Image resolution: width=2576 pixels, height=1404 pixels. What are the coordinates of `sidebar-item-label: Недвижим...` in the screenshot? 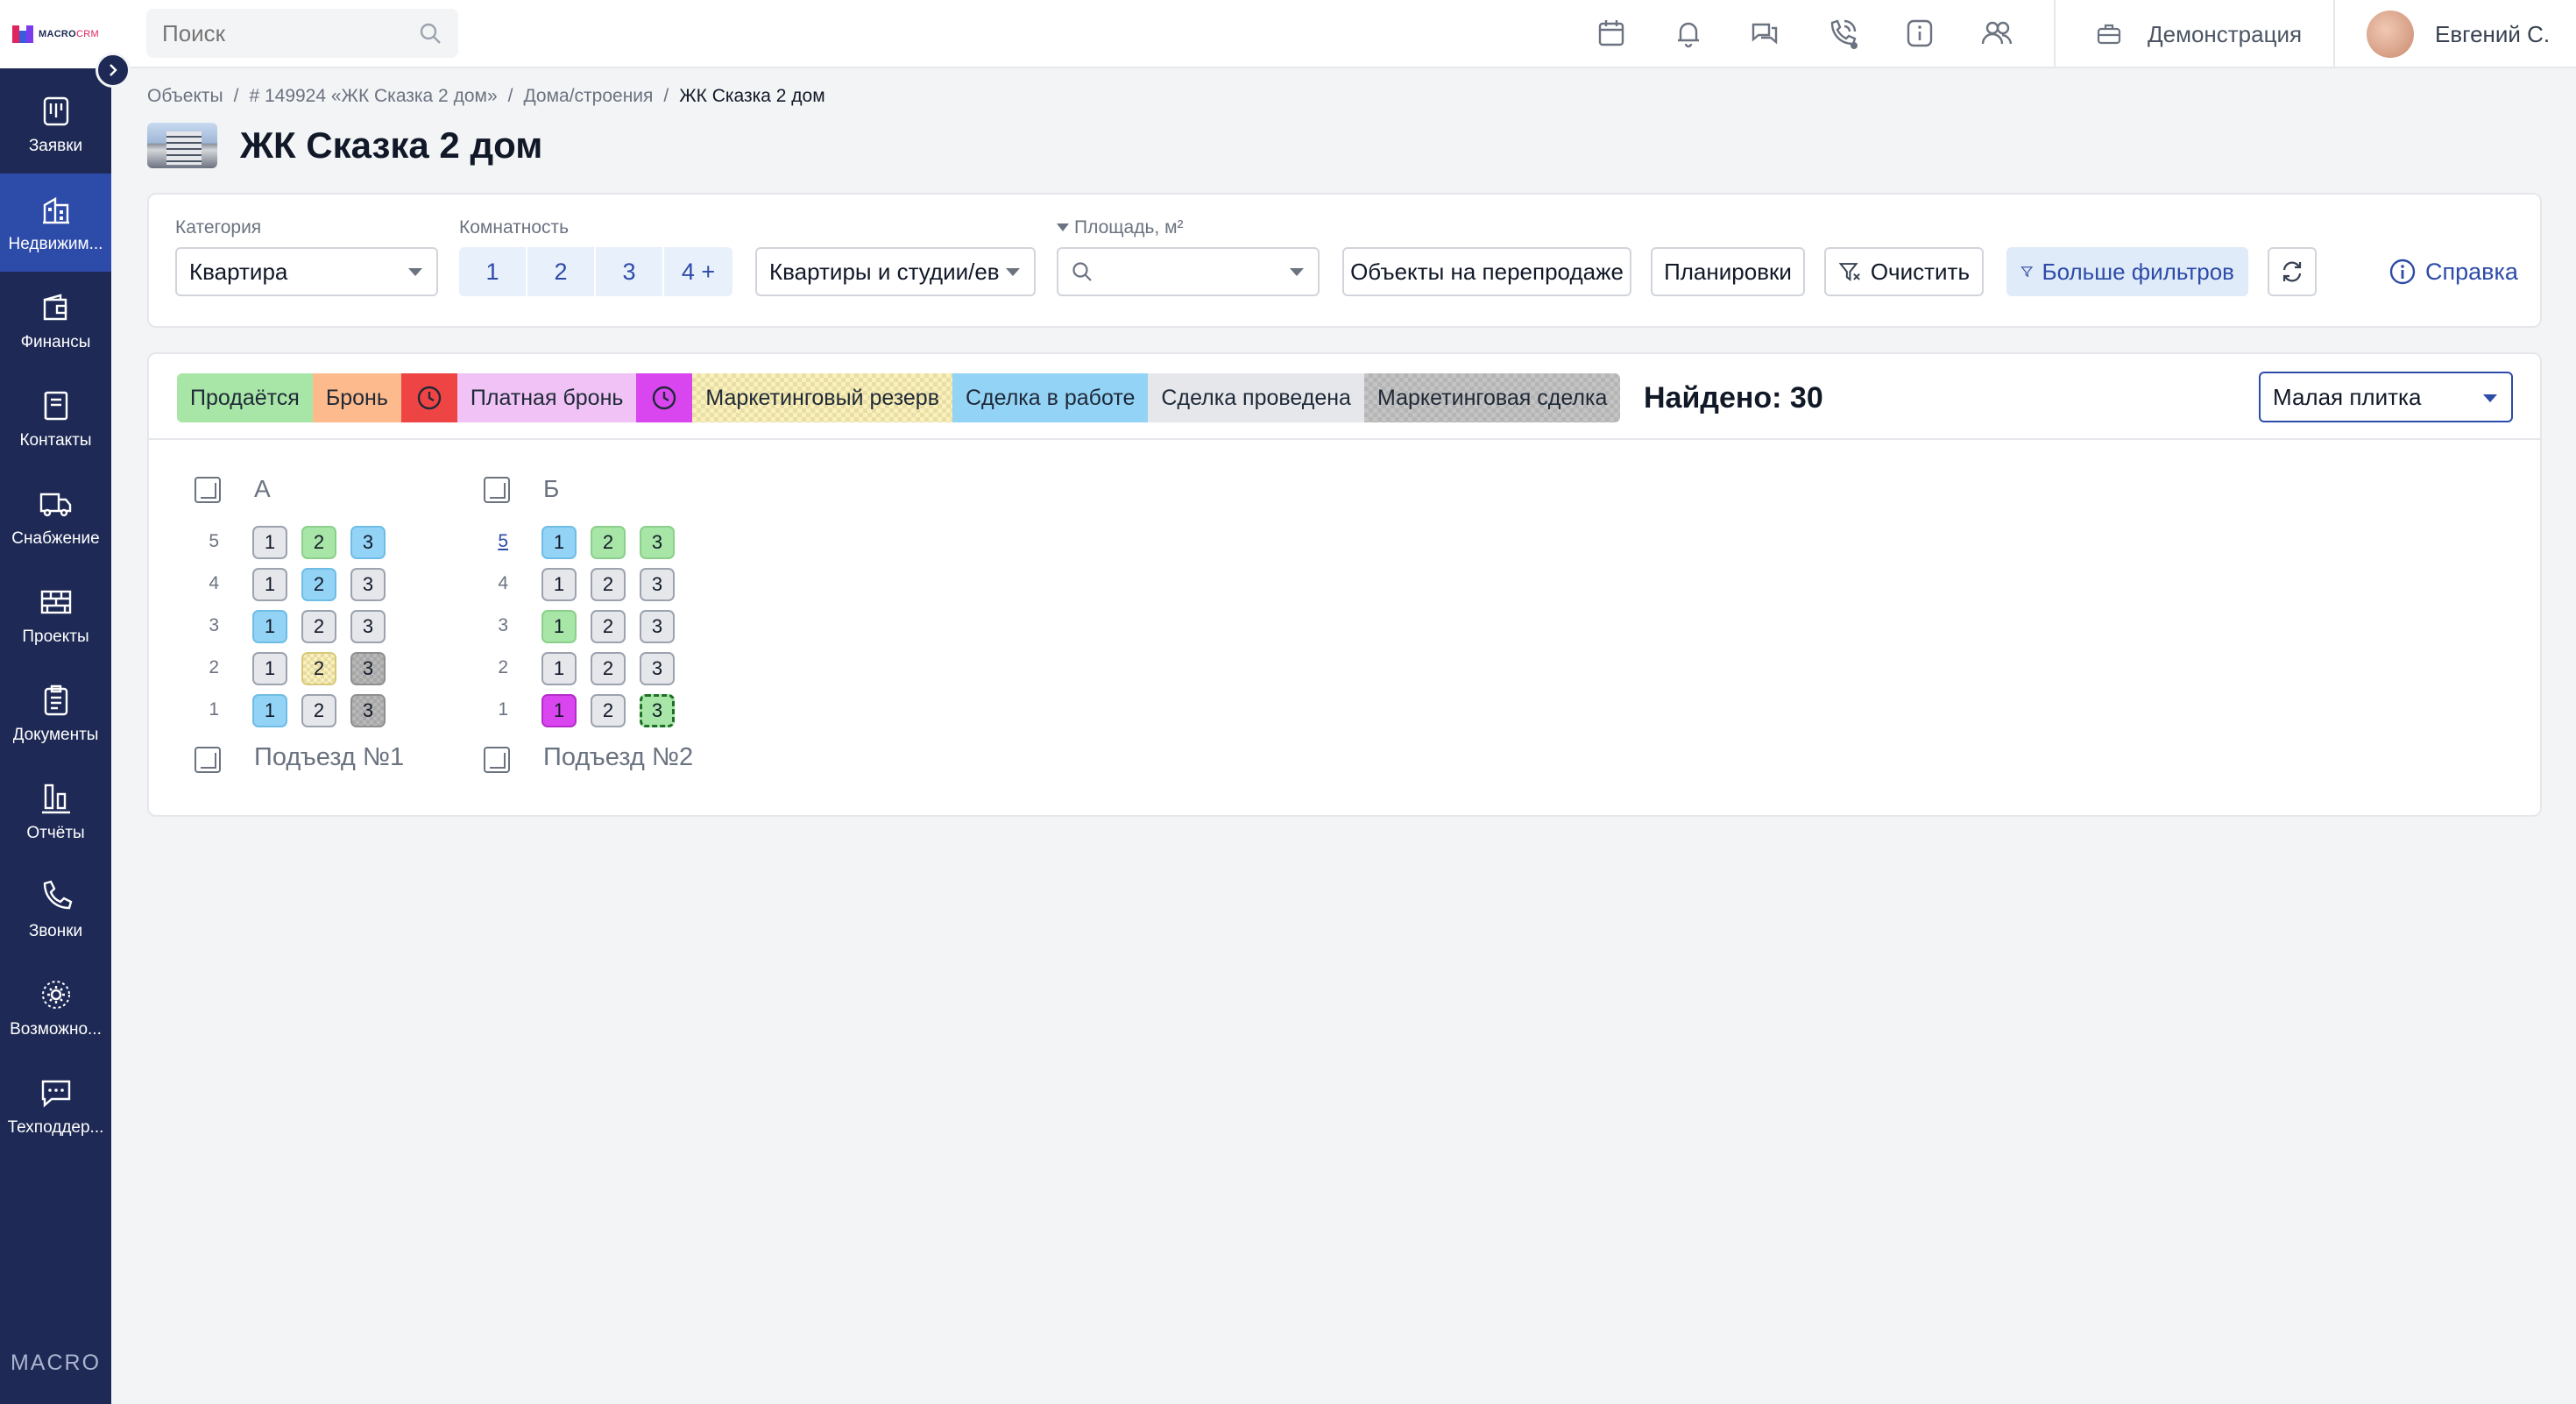 It's located at (55, 244).